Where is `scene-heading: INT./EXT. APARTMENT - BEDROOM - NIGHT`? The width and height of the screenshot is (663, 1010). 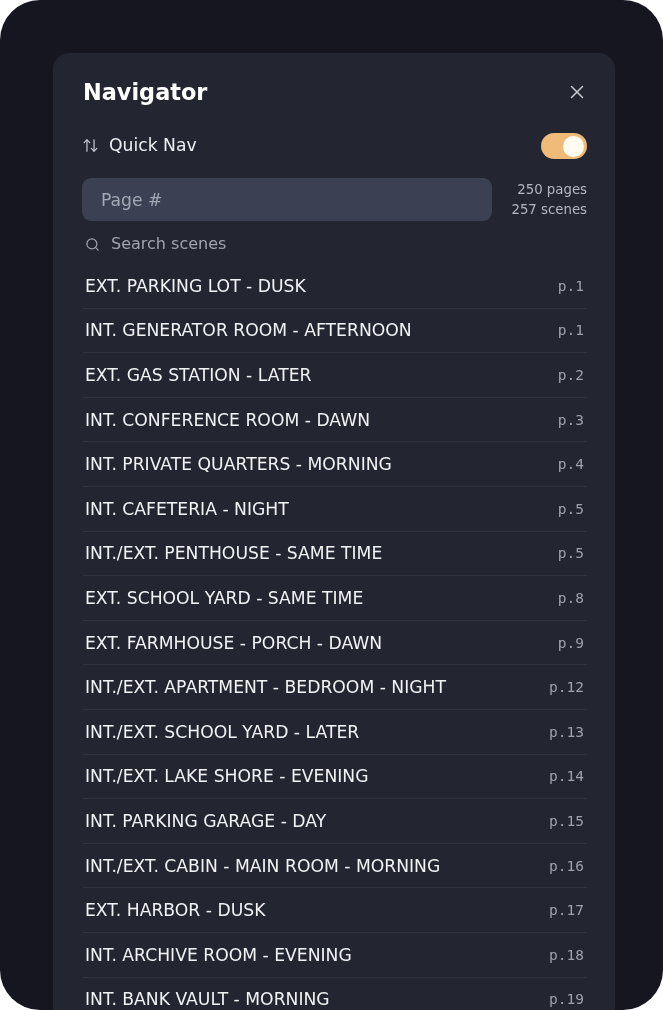 scene-heading: INT./EXT. APARTMENT - BEDROOM - NIGHT is located at coordinates (265, 687).